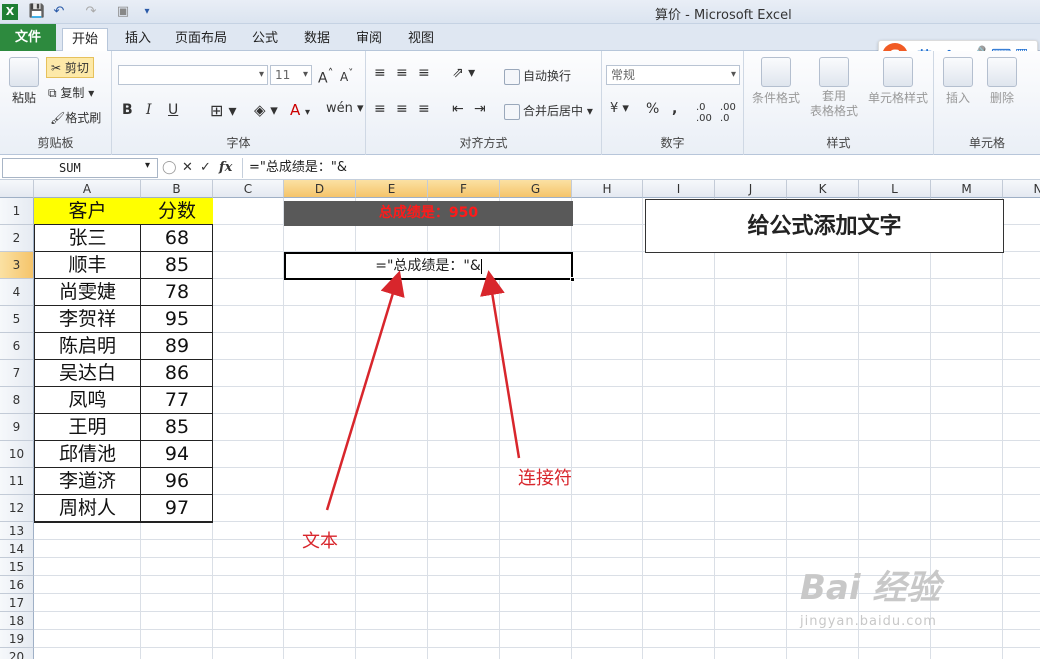 The height and width of the screenshot is (659, 1040). What do you see at coordinates (149, 110) in the screenshot?
I see `italic-button: I` at bounding box center [149, 110].